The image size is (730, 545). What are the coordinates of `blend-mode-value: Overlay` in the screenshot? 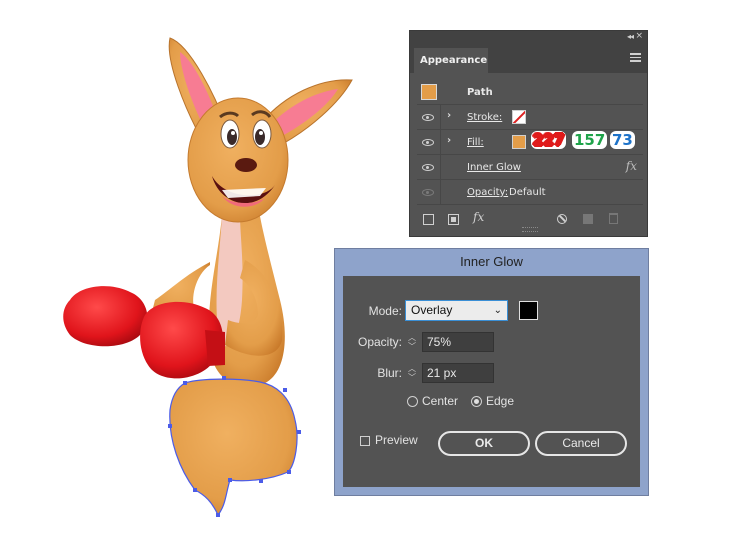 It's located at (432, 310).